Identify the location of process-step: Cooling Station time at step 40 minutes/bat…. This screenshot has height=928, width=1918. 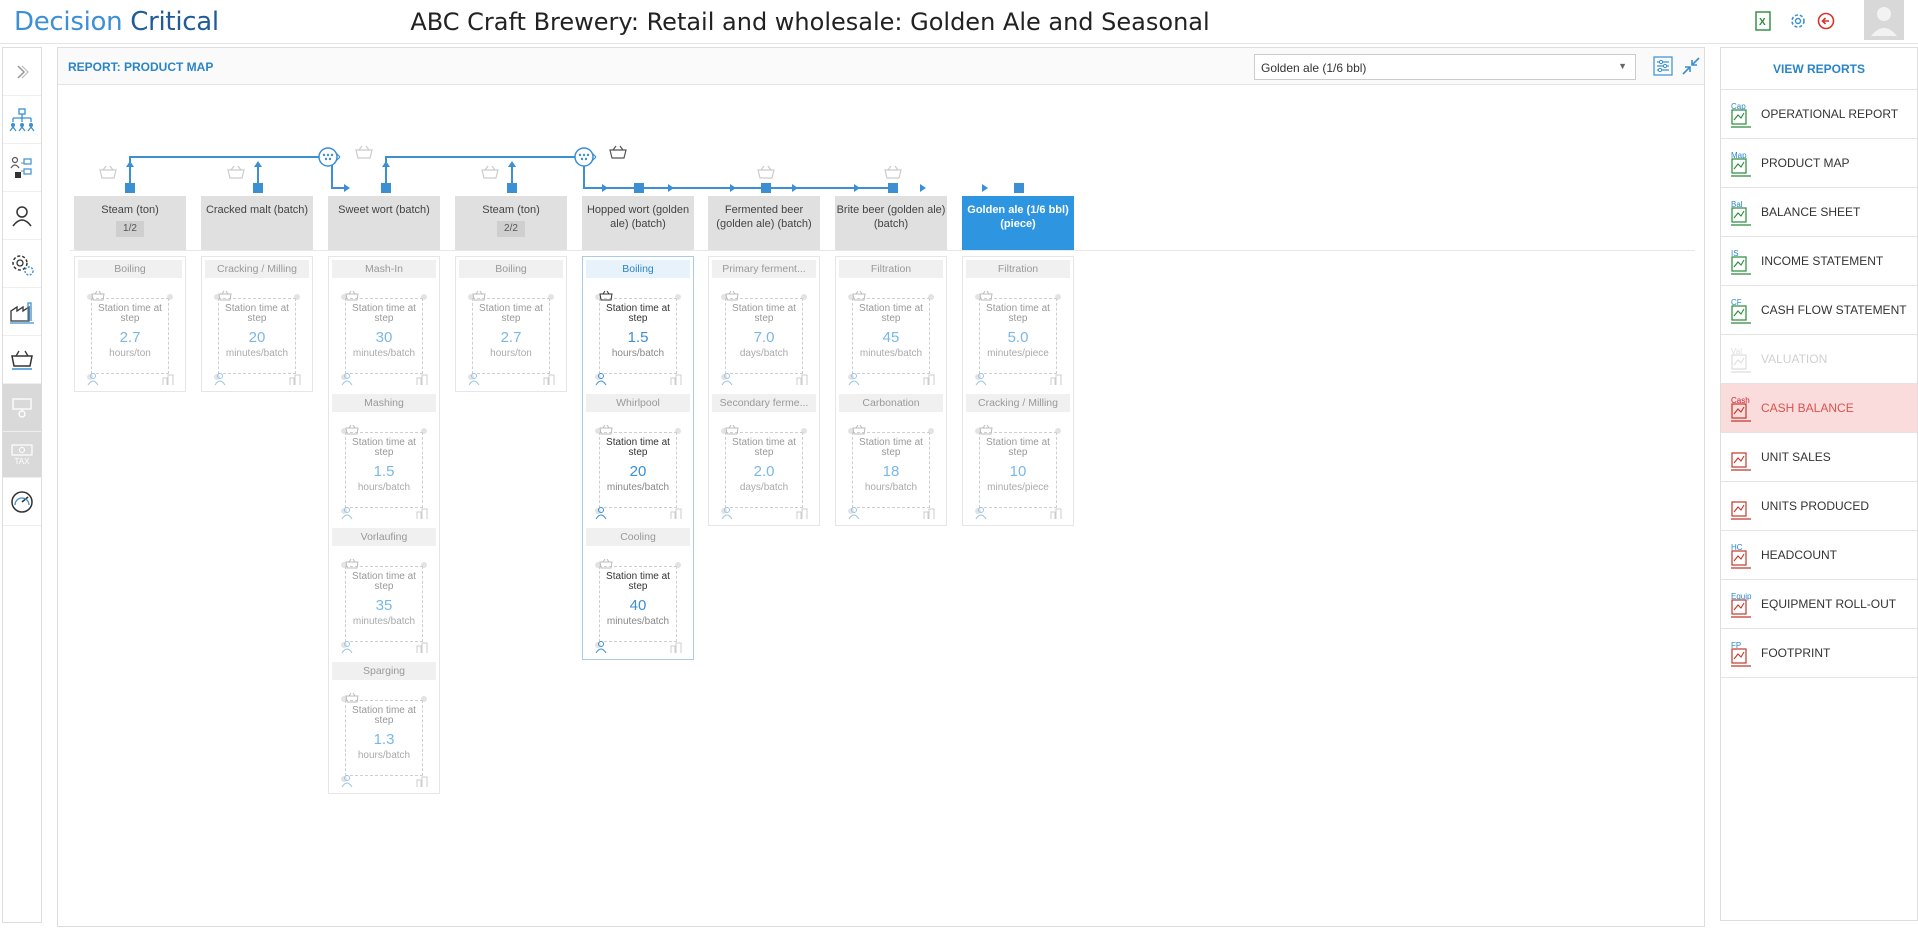
(638, 593).